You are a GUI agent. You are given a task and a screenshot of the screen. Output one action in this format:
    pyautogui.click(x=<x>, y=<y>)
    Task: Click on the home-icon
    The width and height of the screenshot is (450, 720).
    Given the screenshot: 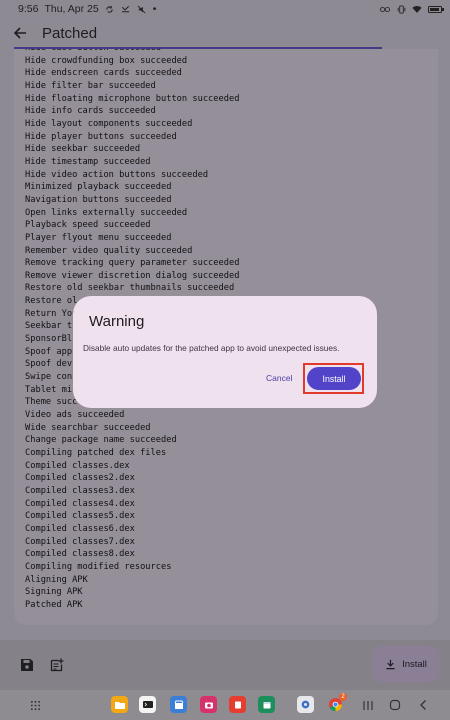 What is the action you would take?
    pyautogui.click(x=395, y=705)
    